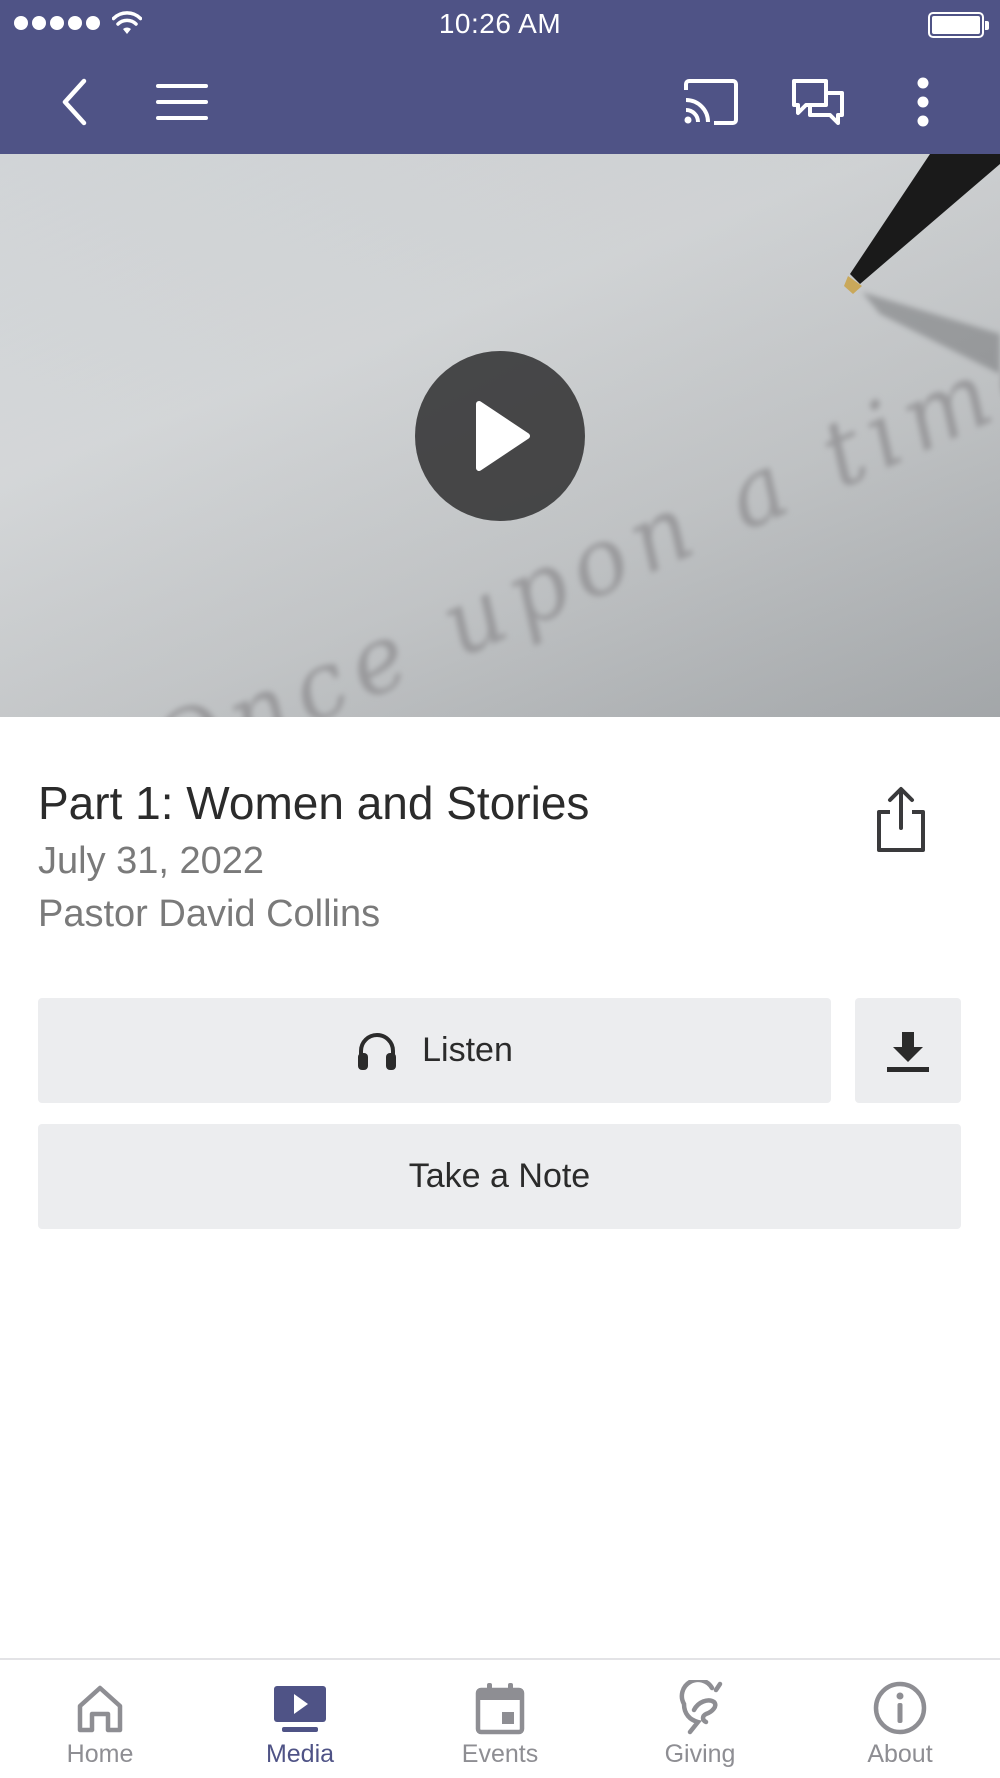  I want to click on cast-icon, so click(711, 102).